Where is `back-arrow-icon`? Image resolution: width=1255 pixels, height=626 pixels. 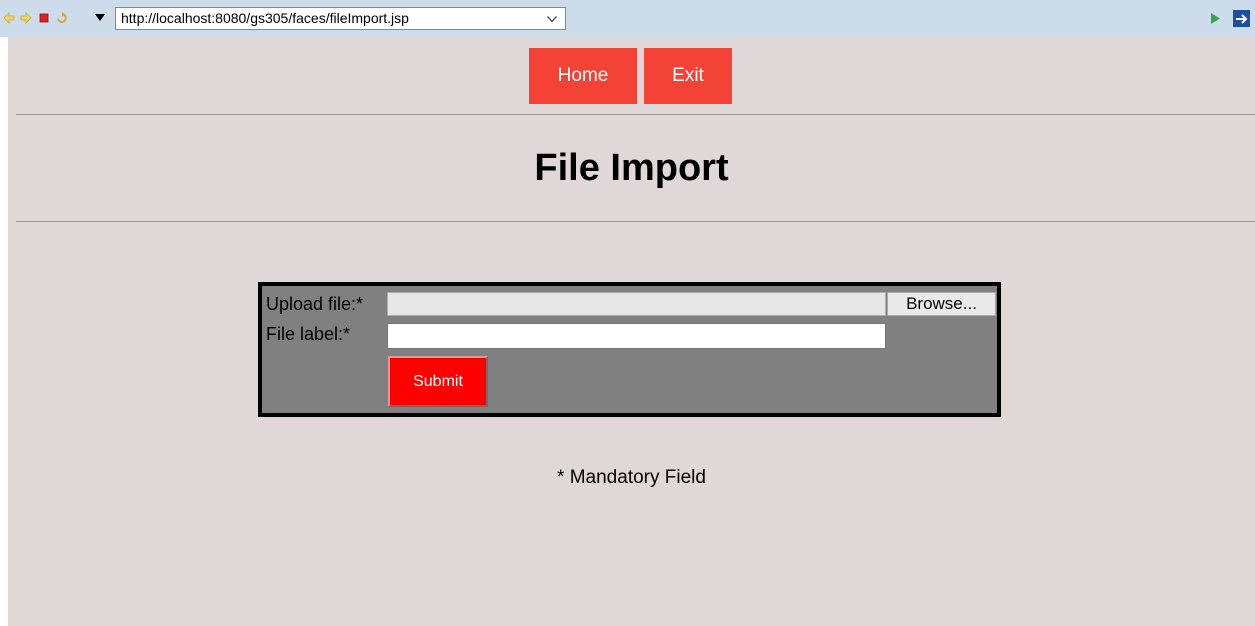 back-arrow-icon is located at coordinates (9, 18).